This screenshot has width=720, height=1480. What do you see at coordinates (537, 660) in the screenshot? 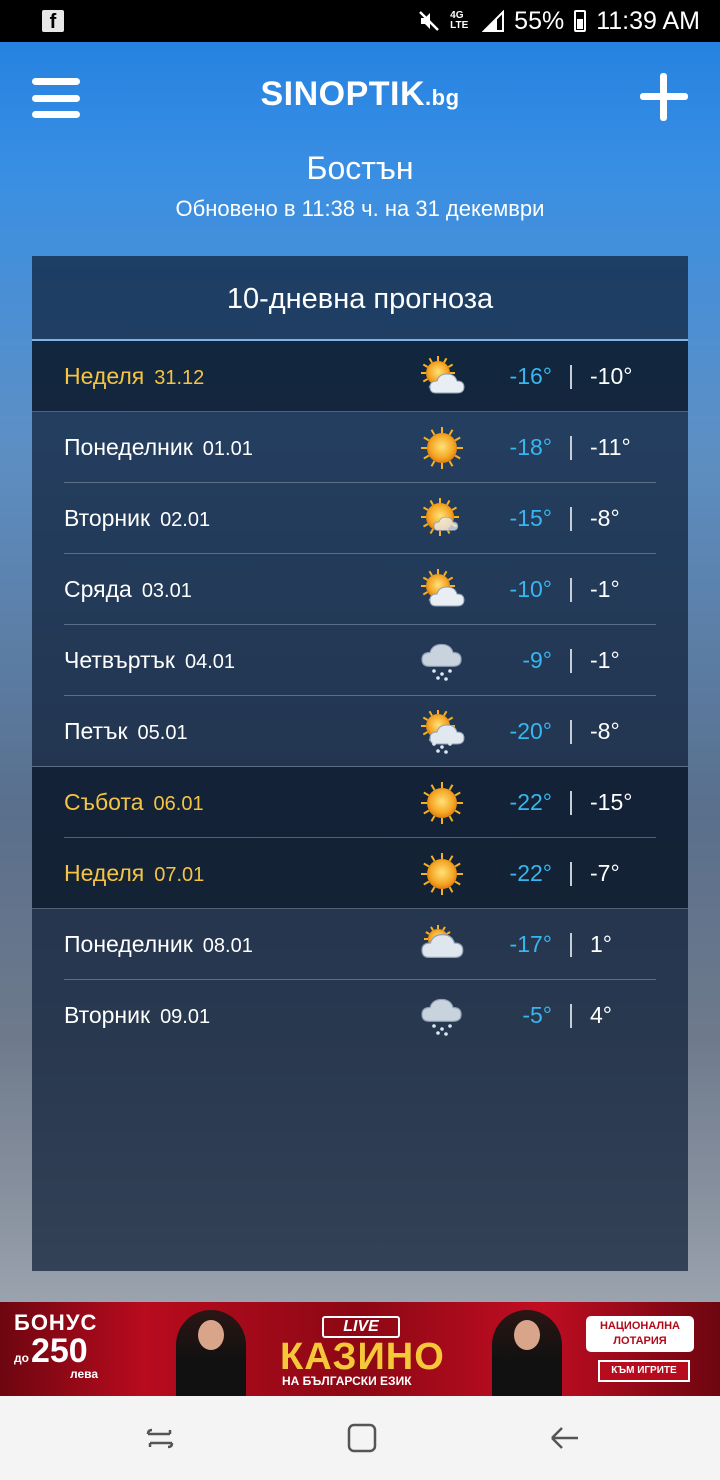
I see `temp-min: -9°` at bounding box center [537, 660].